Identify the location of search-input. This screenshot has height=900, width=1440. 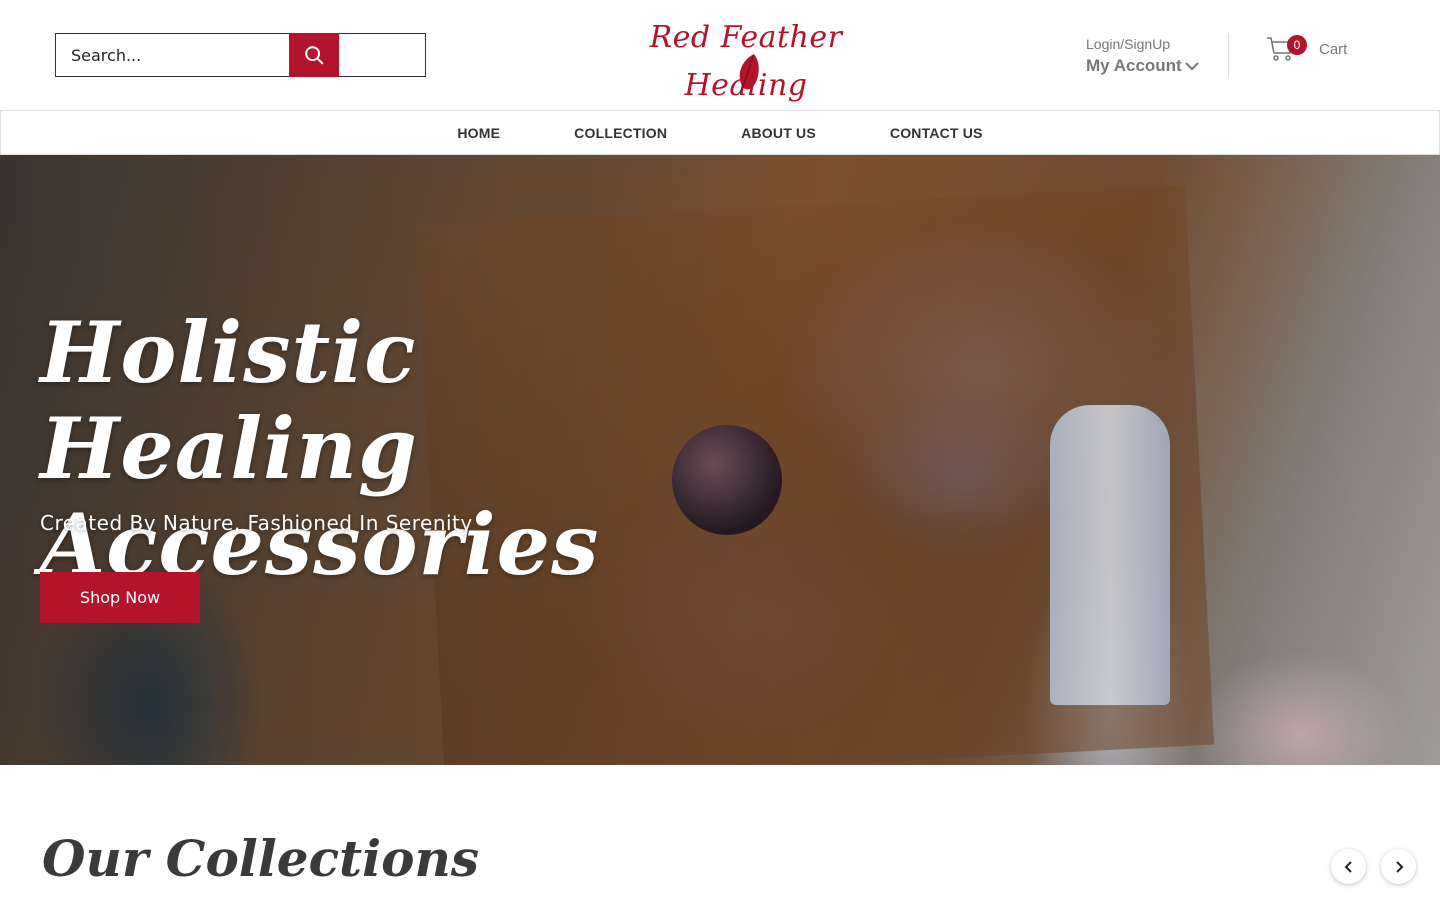
(172, 55).